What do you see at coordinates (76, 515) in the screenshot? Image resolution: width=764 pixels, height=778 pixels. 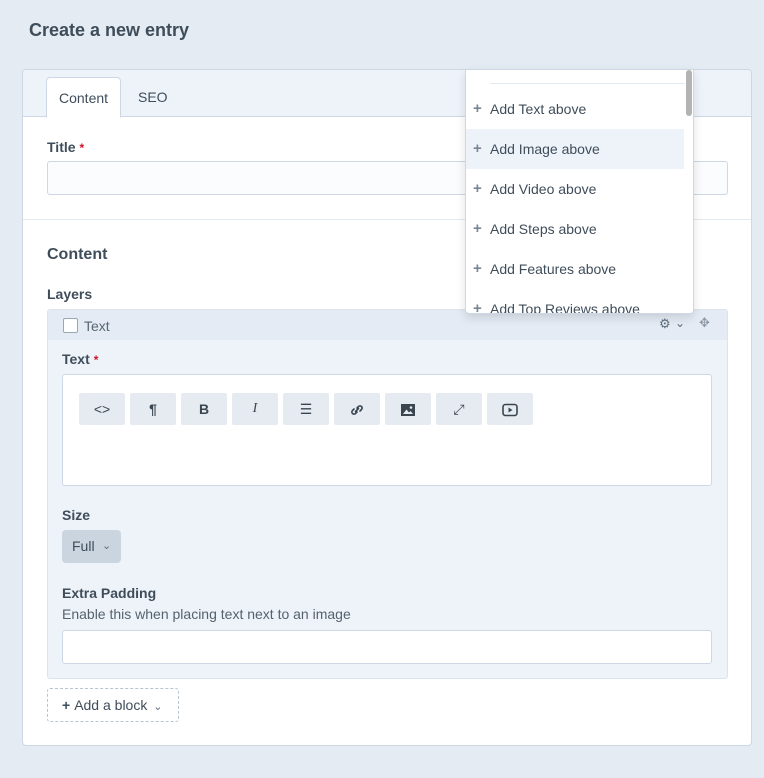 I see `size-label: Size` at bounding box center [76, 515].